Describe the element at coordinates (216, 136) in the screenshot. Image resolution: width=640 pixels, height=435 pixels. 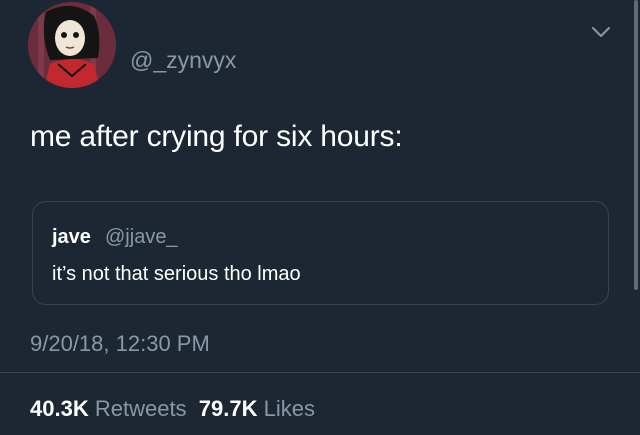
I see `tweet-text: me after crying for six hours:` at that location.